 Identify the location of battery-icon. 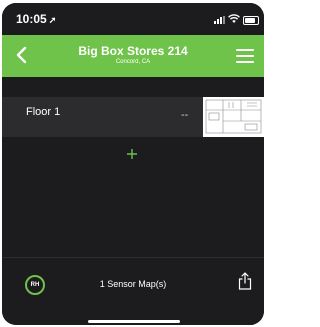
(251, 20).